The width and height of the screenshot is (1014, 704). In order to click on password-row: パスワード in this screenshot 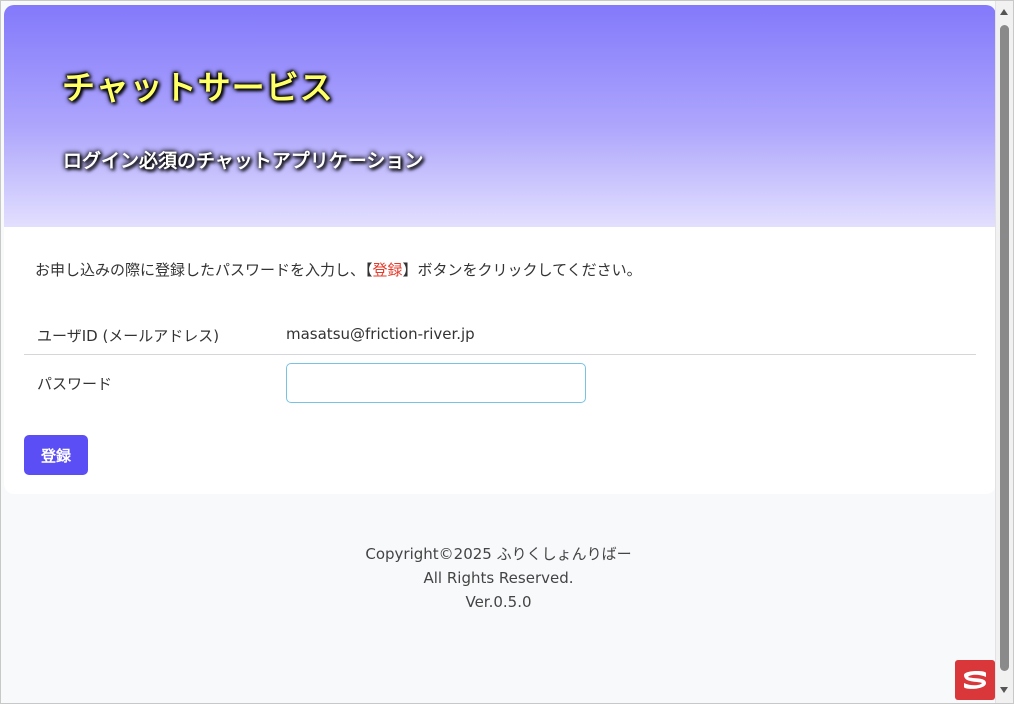, I will do `click(500, 385)`.